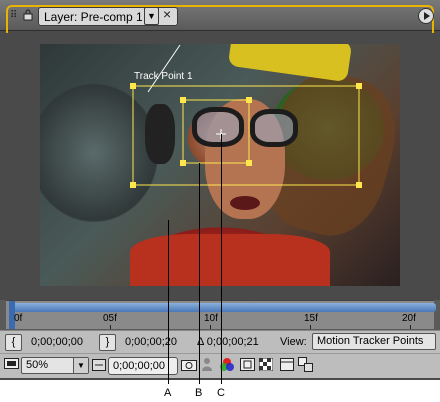 The image size is (440, 402). Describe the element at coordinates (211, 318) in the screenshot. I see `tick-label: 10f` at that location.